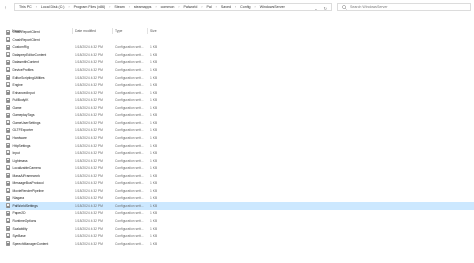  I want to click on breadcrumb-item: Steam, so click(119, 7).